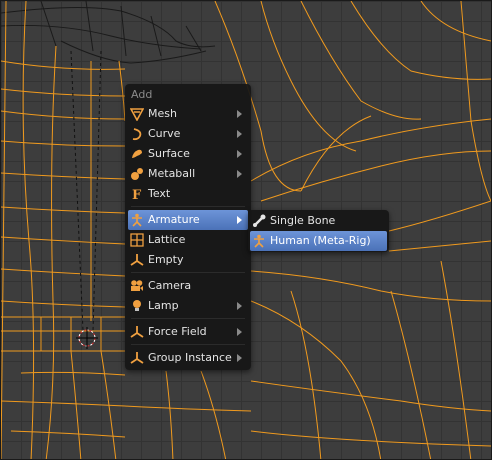 This screenshot has width=492, height=460. Describe the element at coordinates (137, 240) in the screenshot. I see `lattice-icon` at that location.